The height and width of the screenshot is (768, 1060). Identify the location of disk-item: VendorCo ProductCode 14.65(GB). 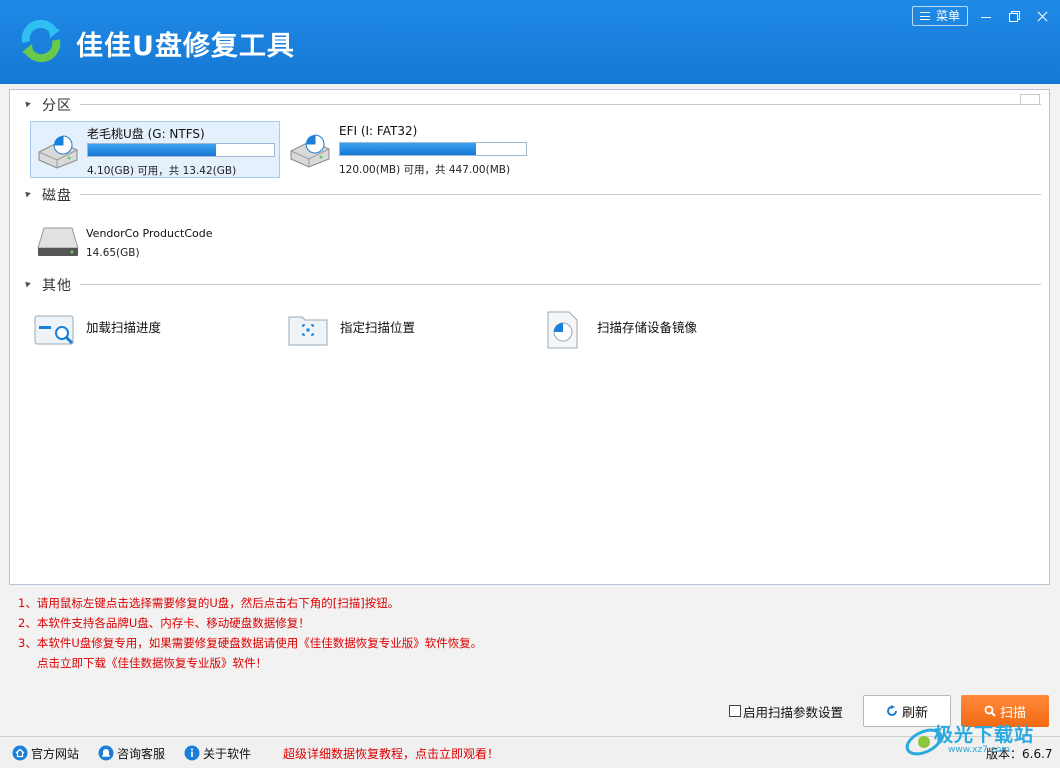
(155, 246).